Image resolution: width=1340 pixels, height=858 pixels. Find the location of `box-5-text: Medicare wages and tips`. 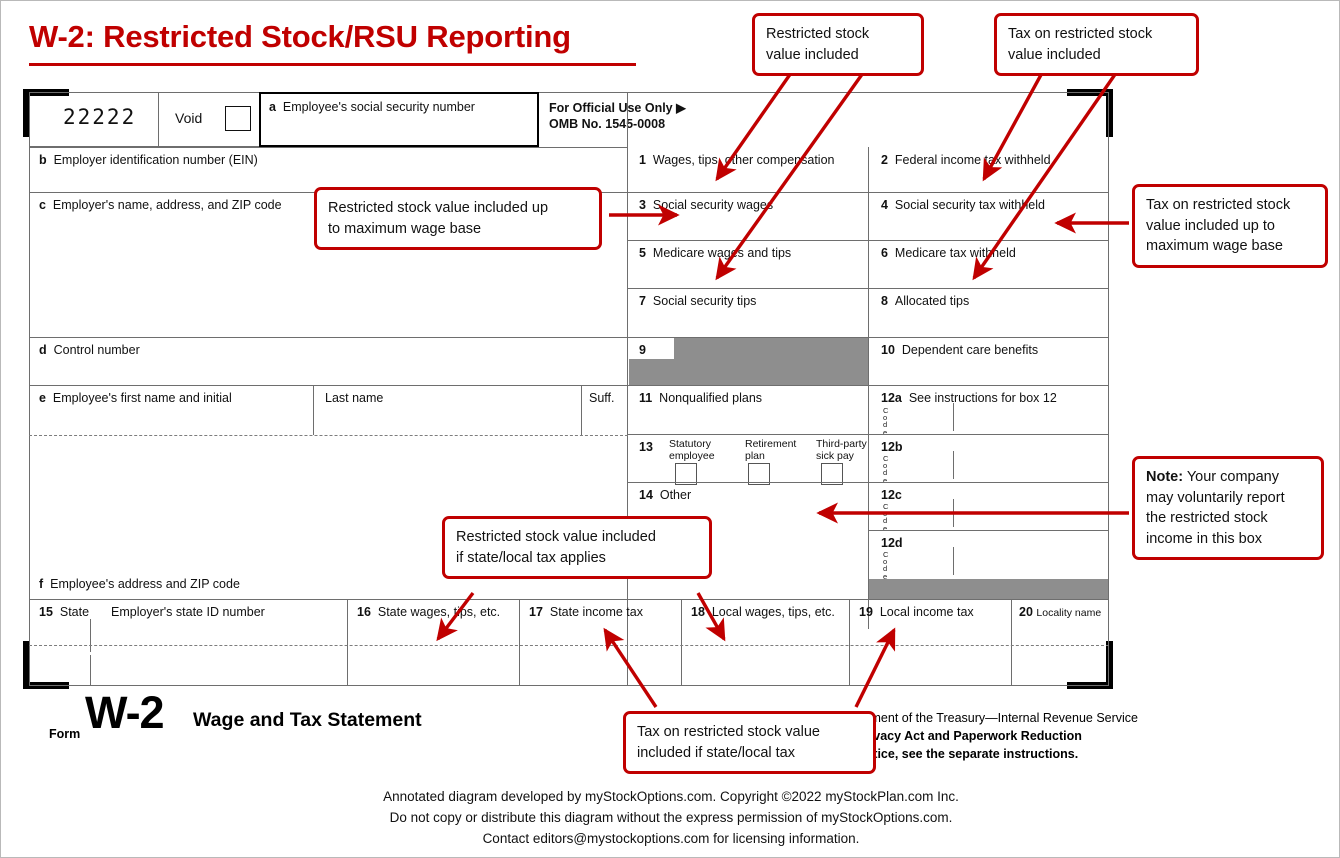

box-5-text: Medicare wages and tips is located at coordinates (722, 253).